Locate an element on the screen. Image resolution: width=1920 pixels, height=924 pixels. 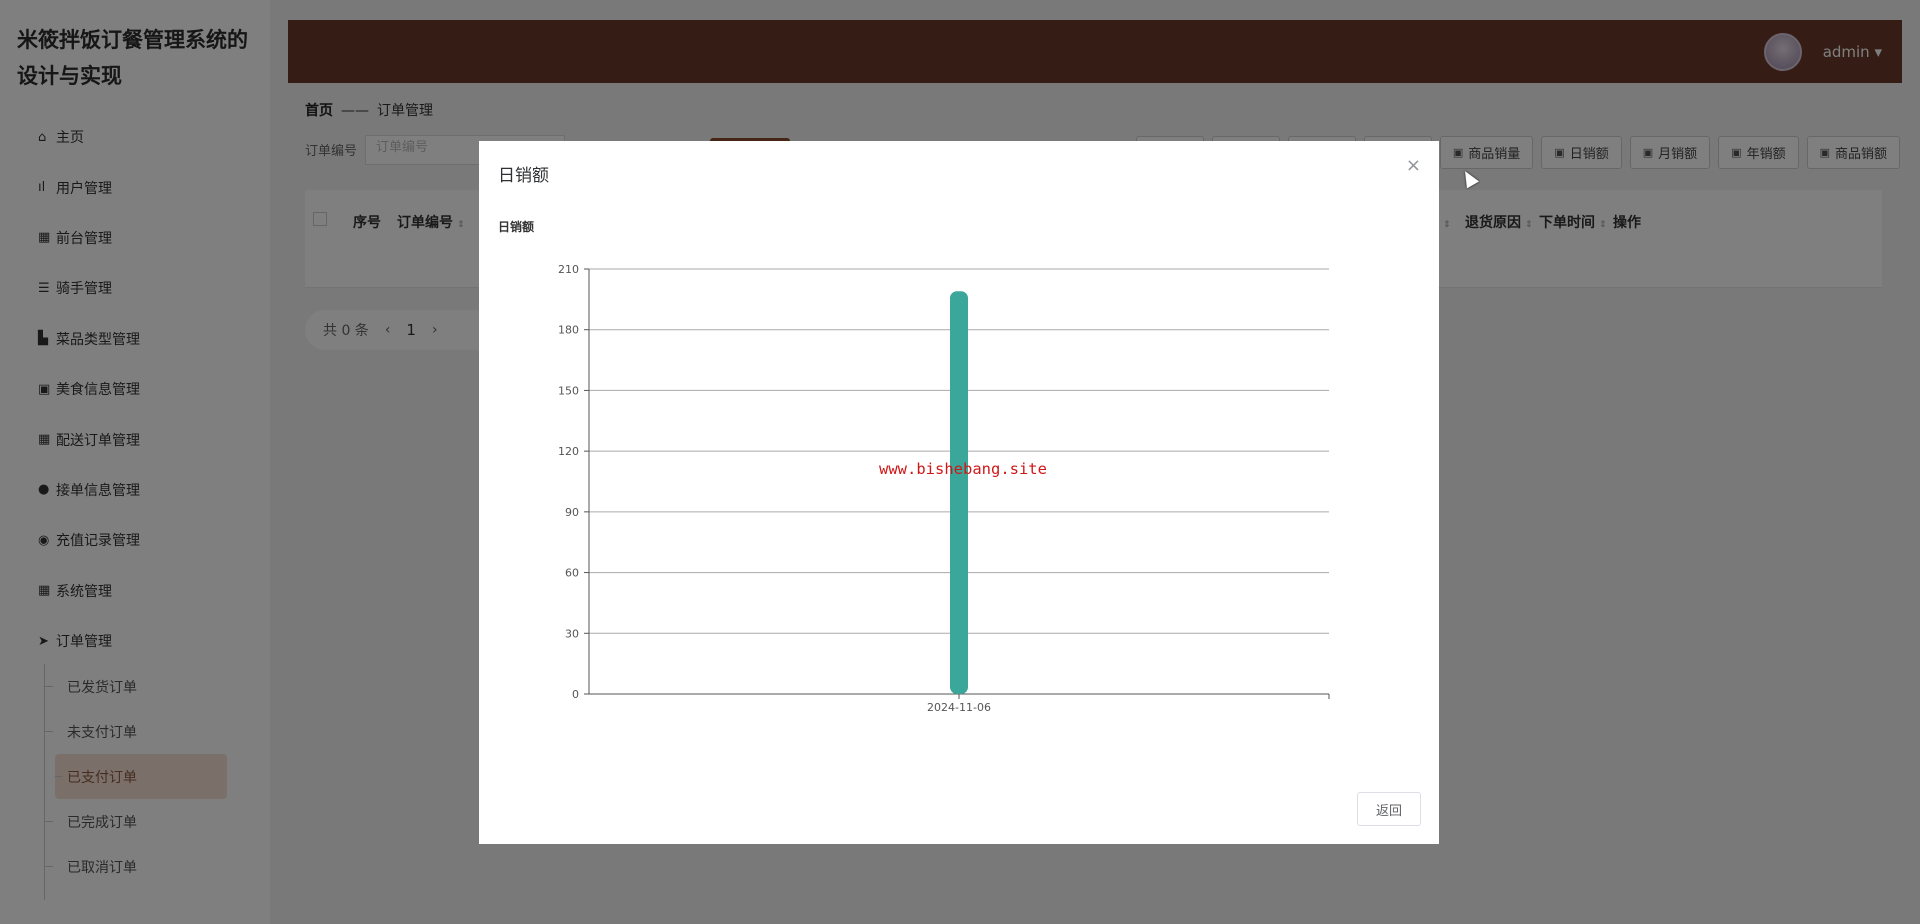
y-tick-label: 210 is located at coordinates (568, 269).